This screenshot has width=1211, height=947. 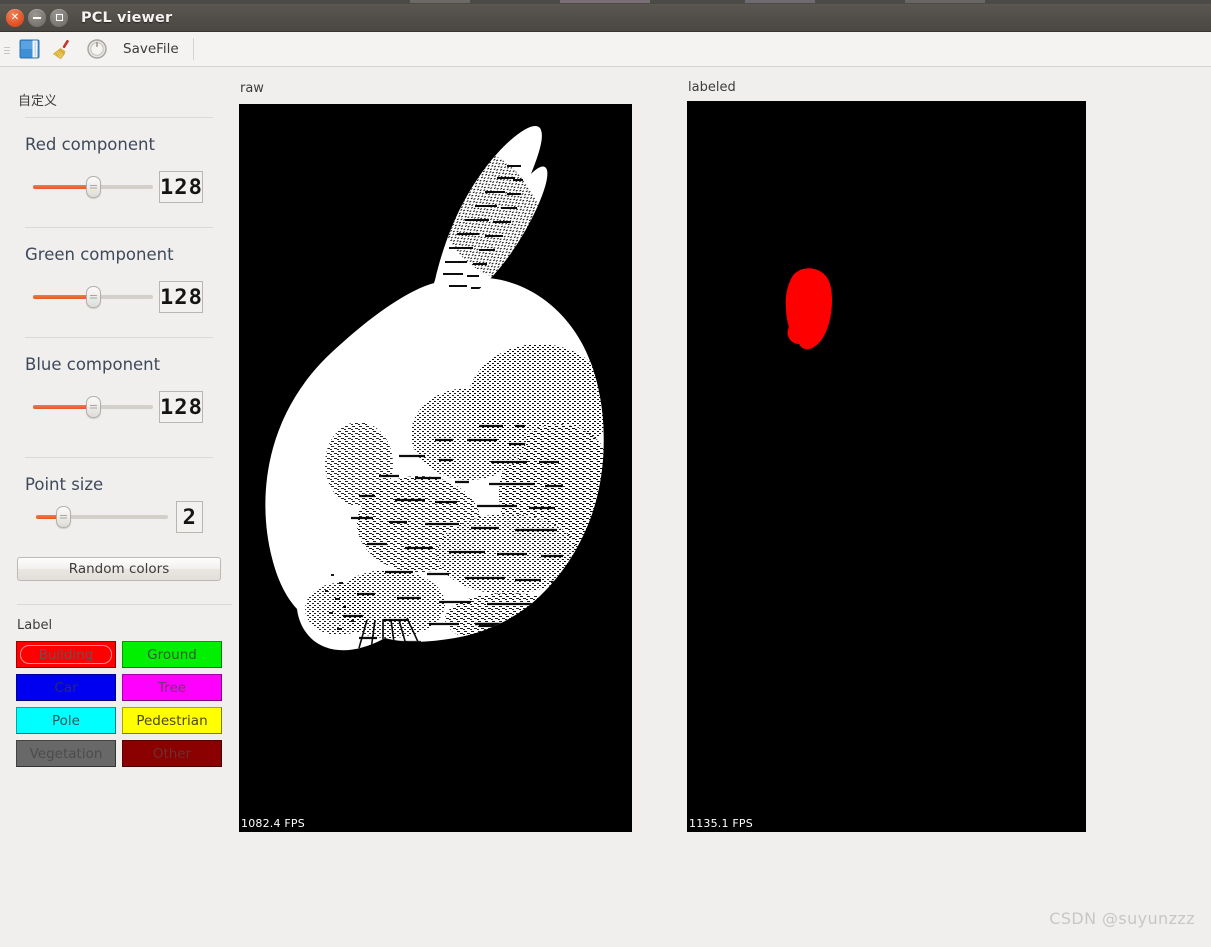 I want to click on label-button-pedestrian: Pedestrian, so click(x=172, y=720).